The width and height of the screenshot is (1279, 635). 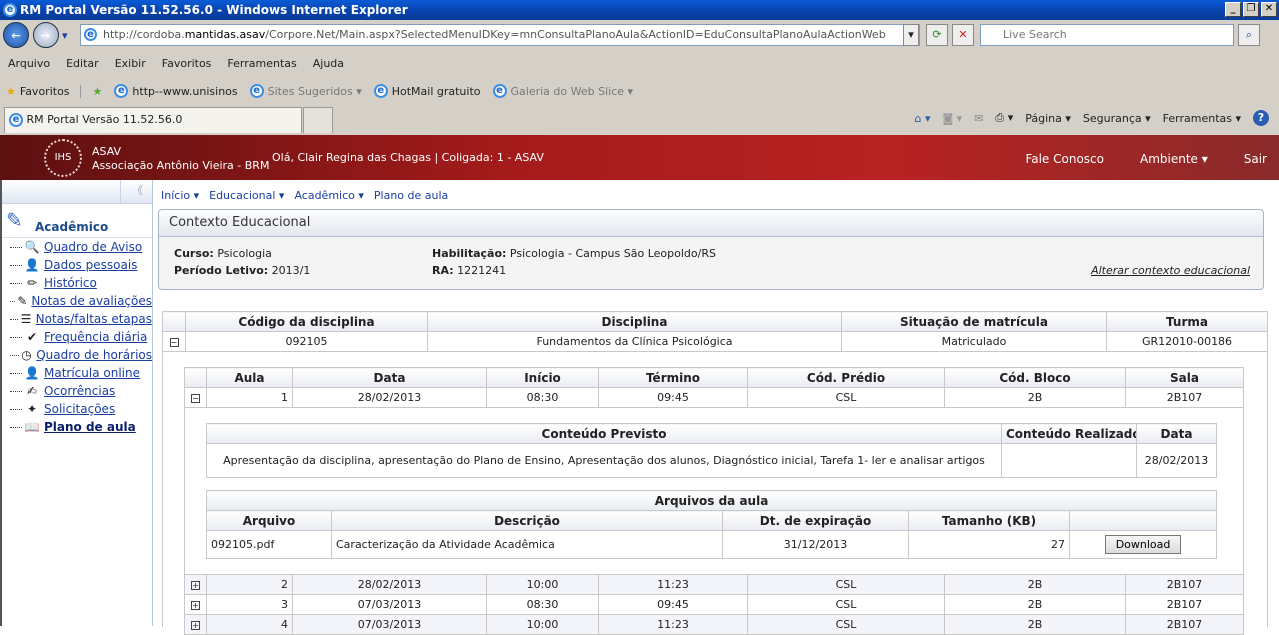 I want to click on fale-conosco-link: Fale Conosco, so click(x=1064, y=159).